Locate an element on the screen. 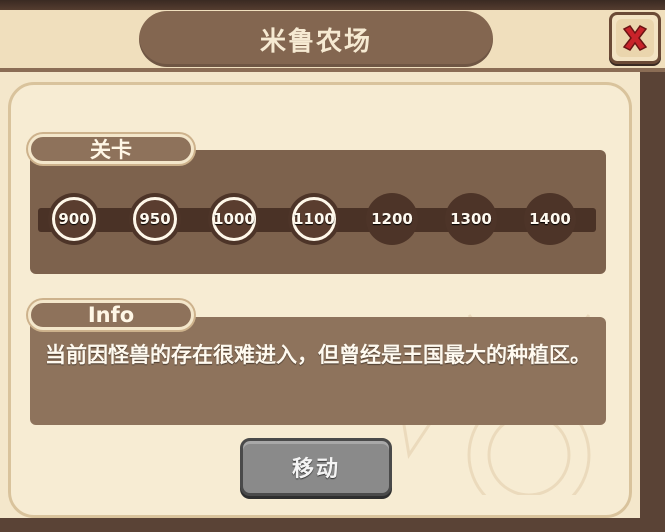 The image size is (665, 532). info-section-label: Info is located at coordinates (111, 315).